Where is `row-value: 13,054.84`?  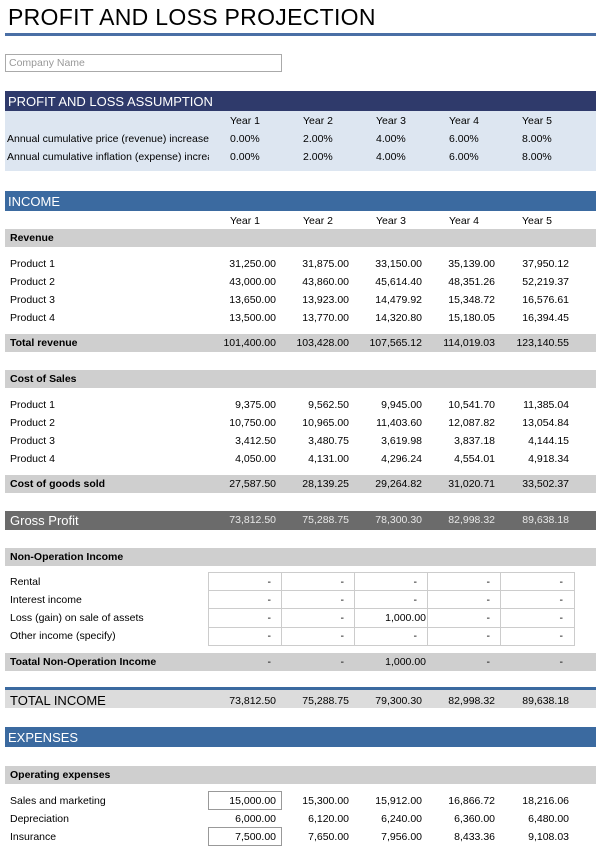
row-value: 13,054.84 is located at coordinates (545, 423).